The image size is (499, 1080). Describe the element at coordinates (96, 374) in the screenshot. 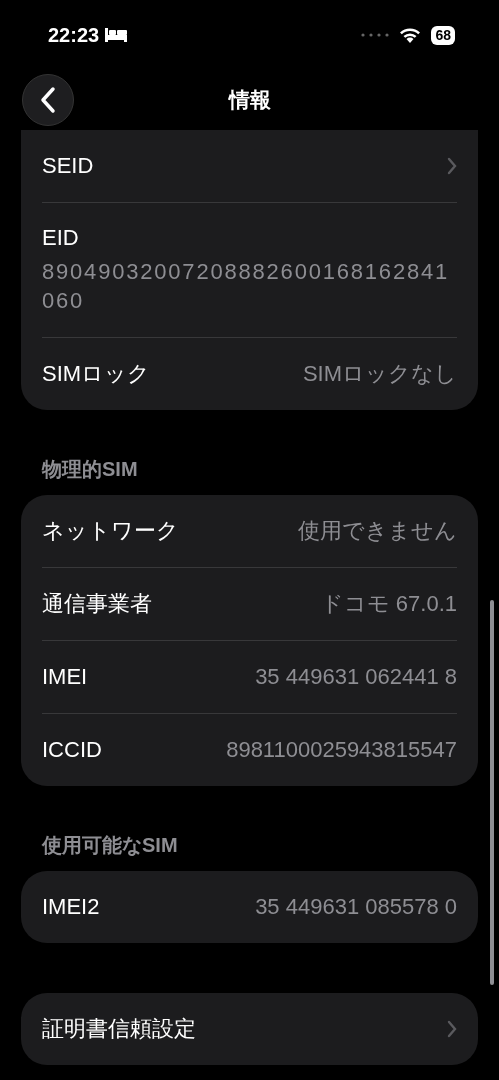

I see `row-label: SIMロック` at that location.